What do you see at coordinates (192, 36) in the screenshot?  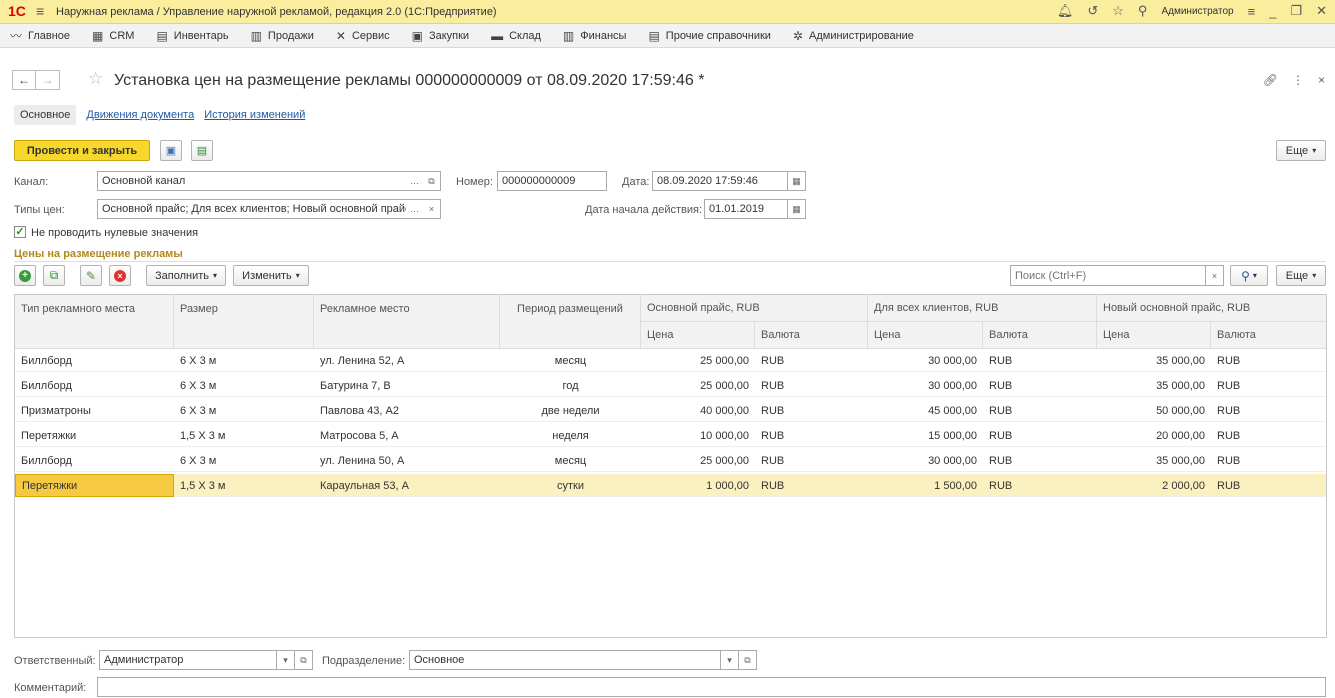 I see `menu-item-2: ▤ Инвентарь` at bounding box center [192, 36].